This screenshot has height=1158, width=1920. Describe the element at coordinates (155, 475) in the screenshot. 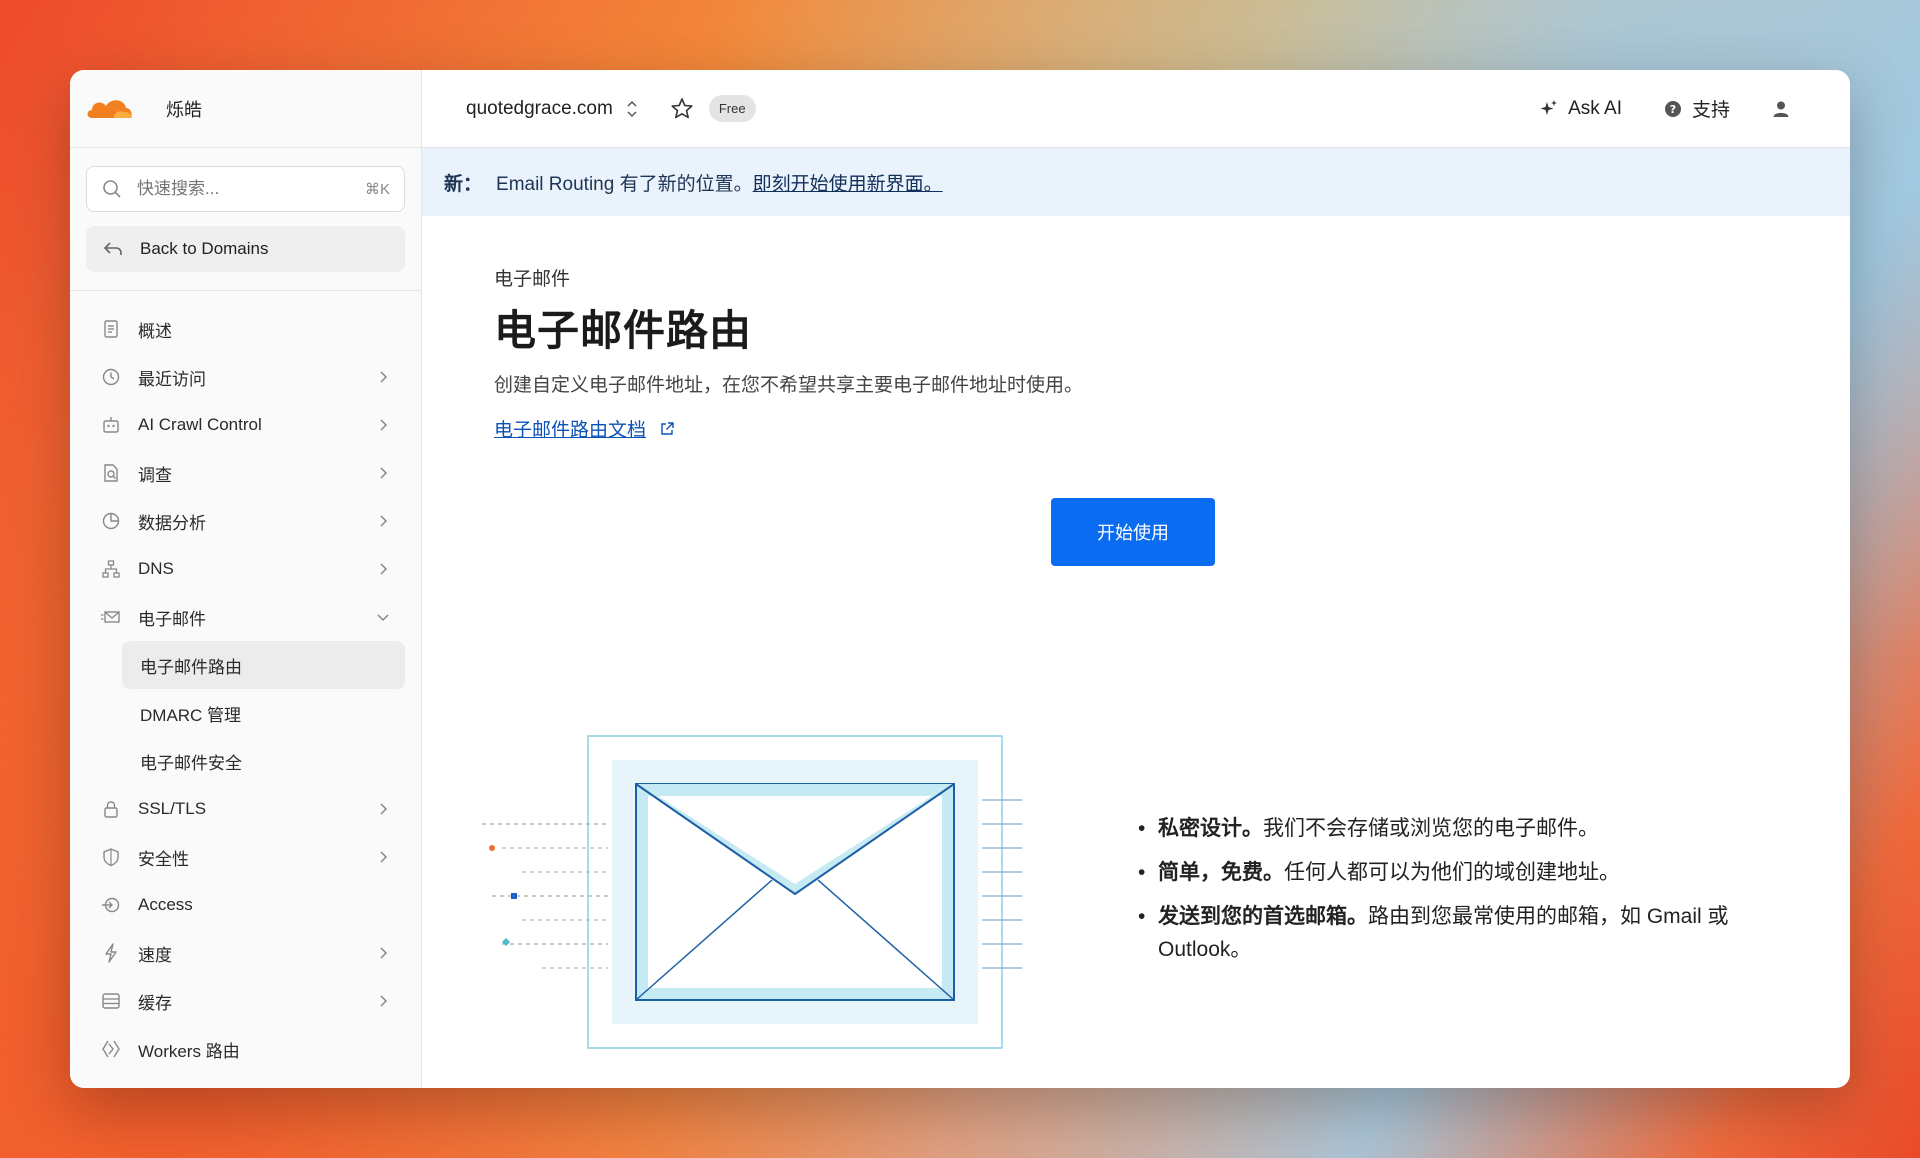

I see `sidebar-item-label: 调查` at that location.